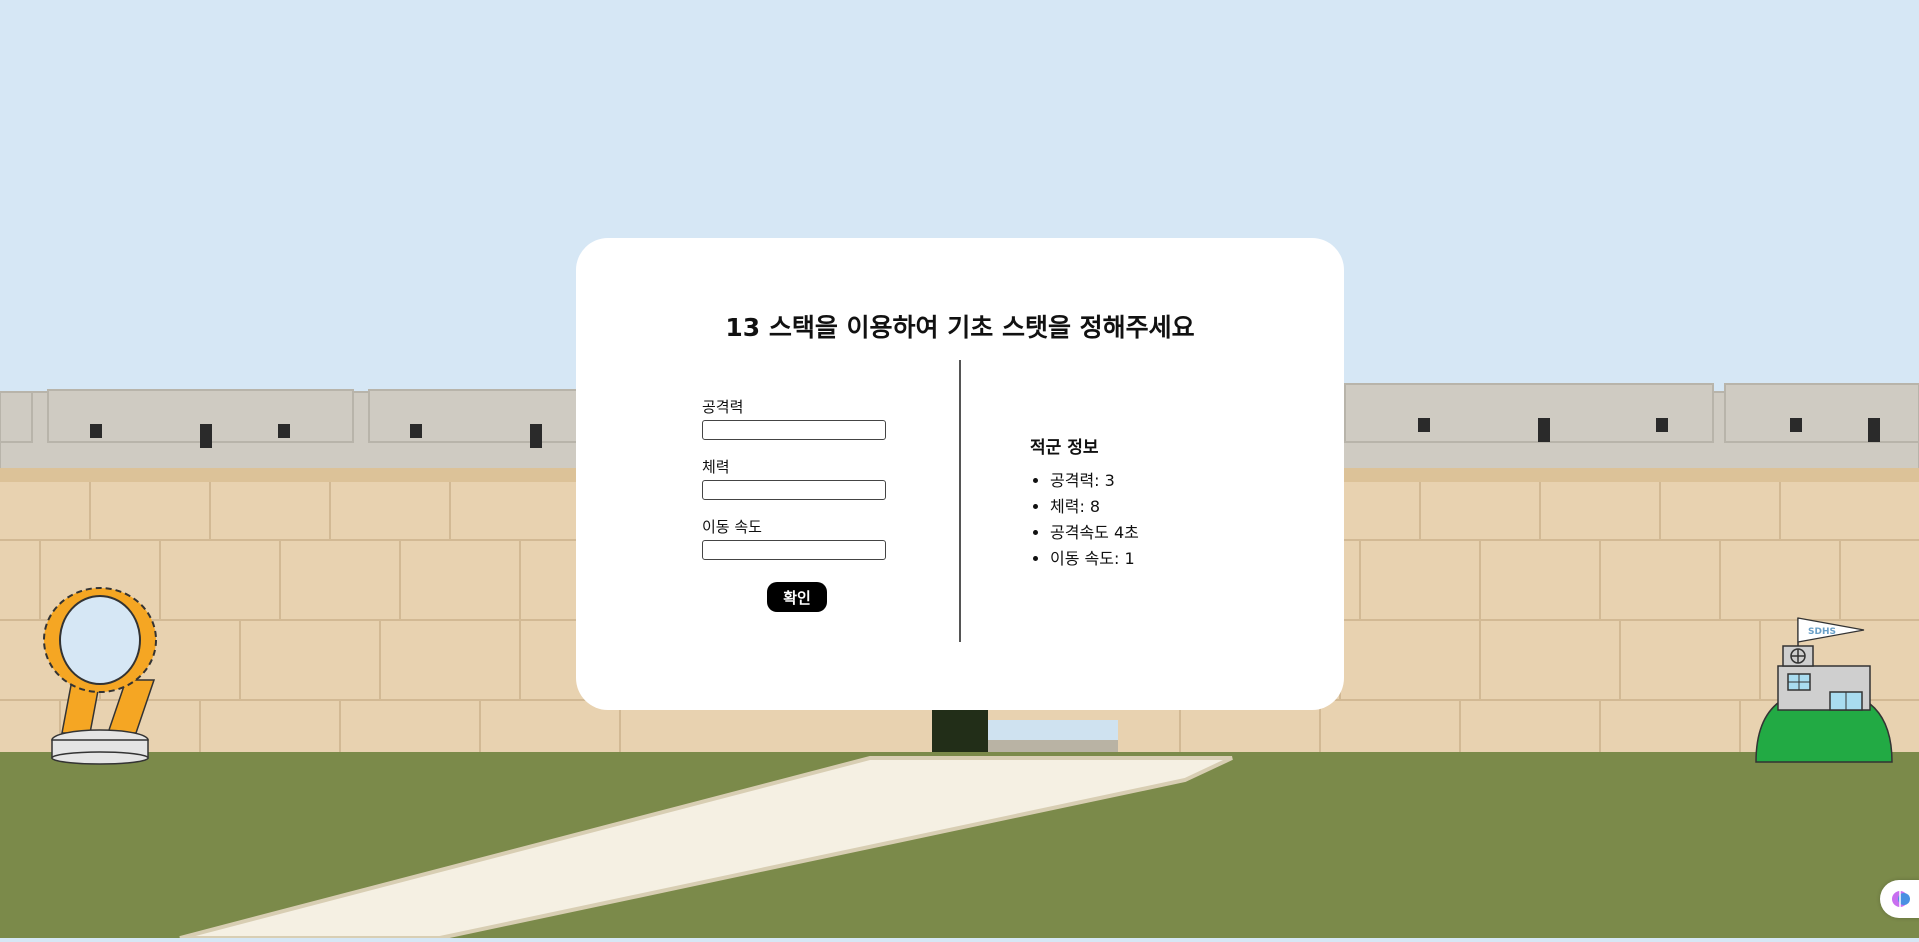  I want to click on base-flag-text: SDHS, so click(1822, 632).